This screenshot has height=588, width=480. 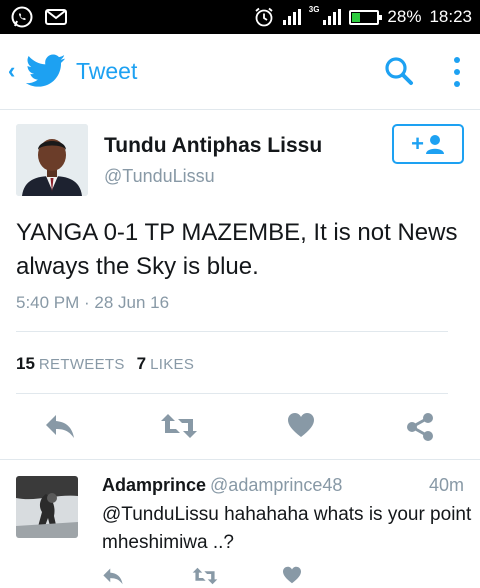 I want to click on likes-label: LIKES, so click(x=172, y=364).